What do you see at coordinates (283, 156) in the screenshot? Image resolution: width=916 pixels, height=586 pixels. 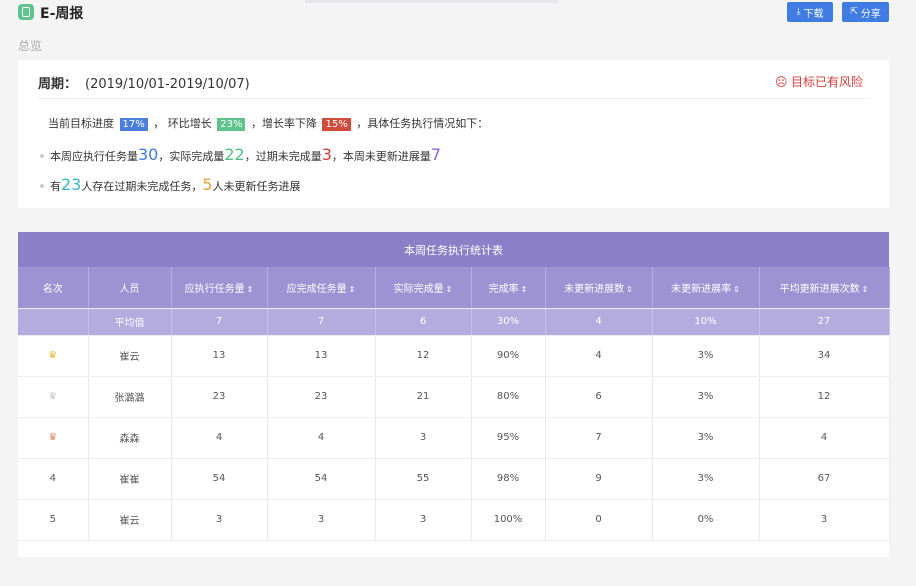 I see `bullet-text: ，过期未完成量` at bounding box center [283, 156].